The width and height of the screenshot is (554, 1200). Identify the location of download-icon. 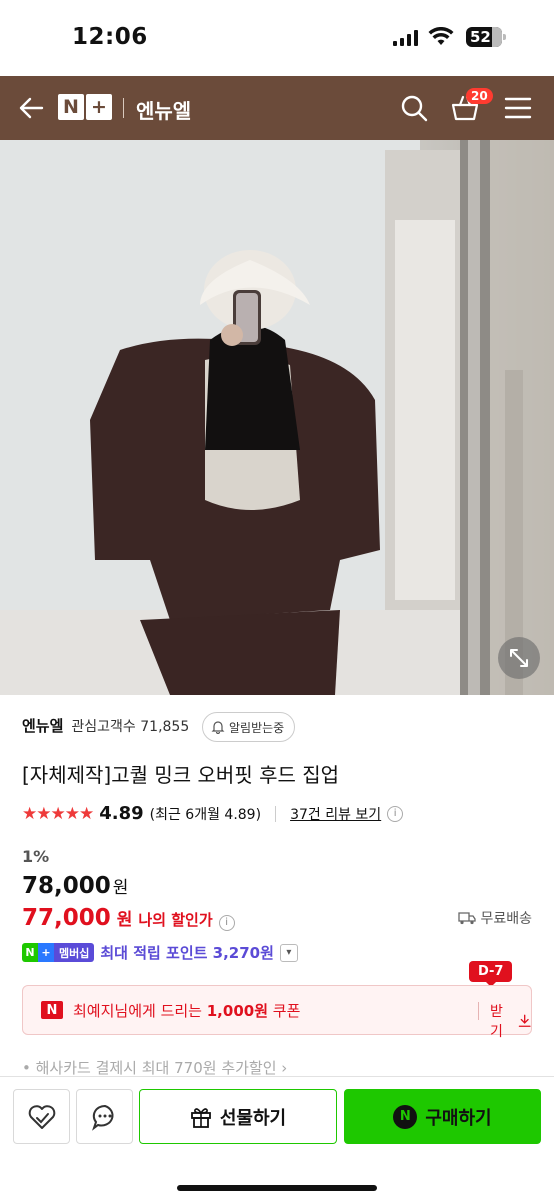
(524, 1020).